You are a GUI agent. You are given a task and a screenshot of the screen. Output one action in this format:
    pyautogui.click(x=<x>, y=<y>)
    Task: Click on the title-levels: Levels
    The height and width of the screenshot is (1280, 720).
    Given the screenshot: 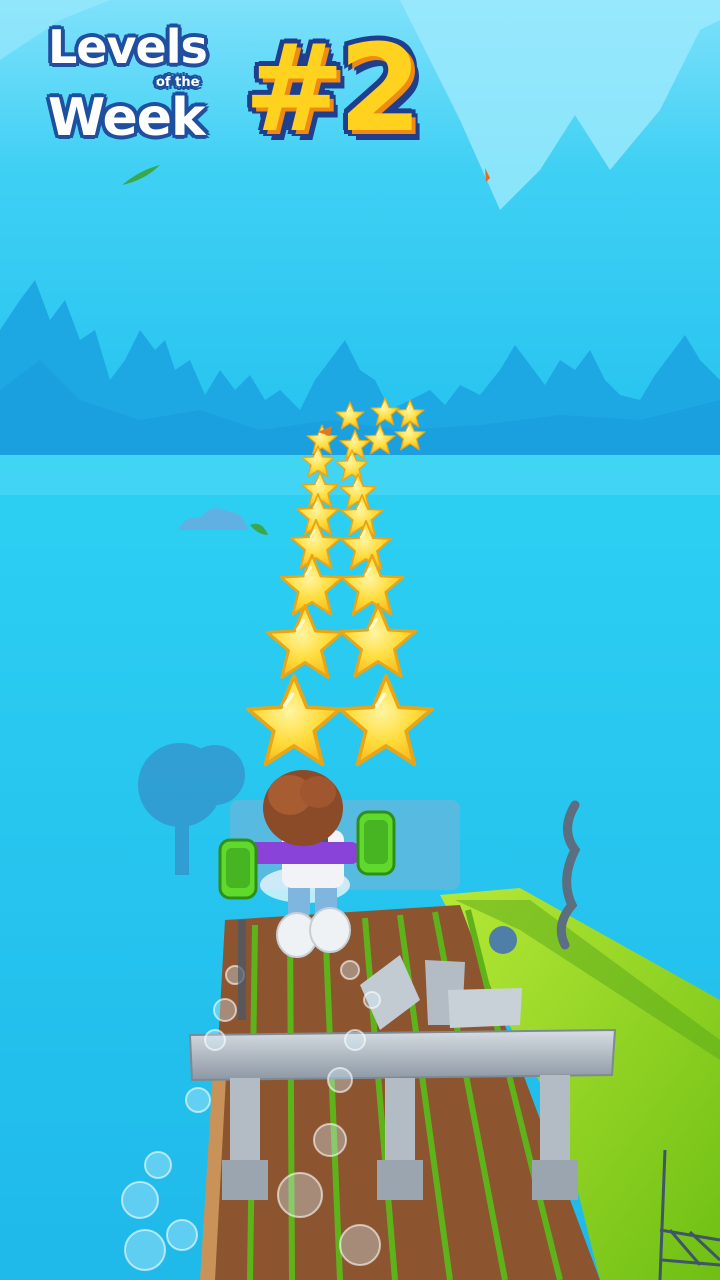 What is the action you would take?
    pyautogui.click(x=128, y=47)
    